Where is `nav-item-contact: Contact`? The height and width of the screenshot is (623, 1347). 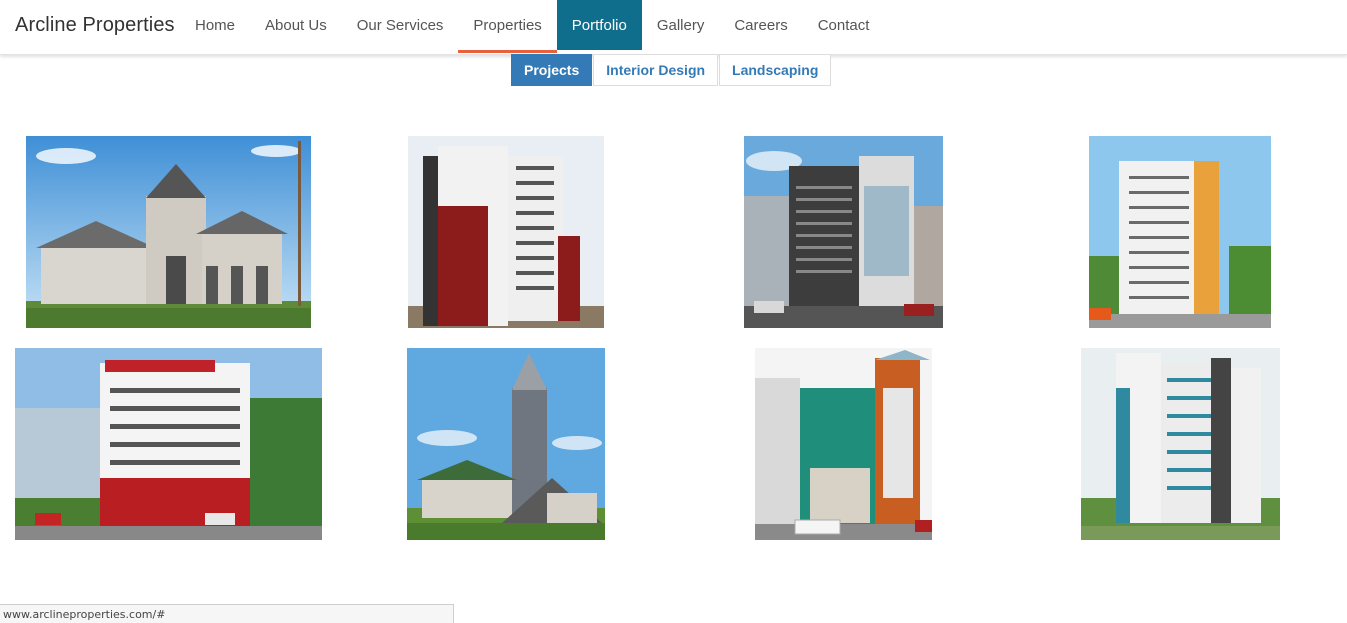
nav-item-contact: Contact is located at coordinates (844, 25).